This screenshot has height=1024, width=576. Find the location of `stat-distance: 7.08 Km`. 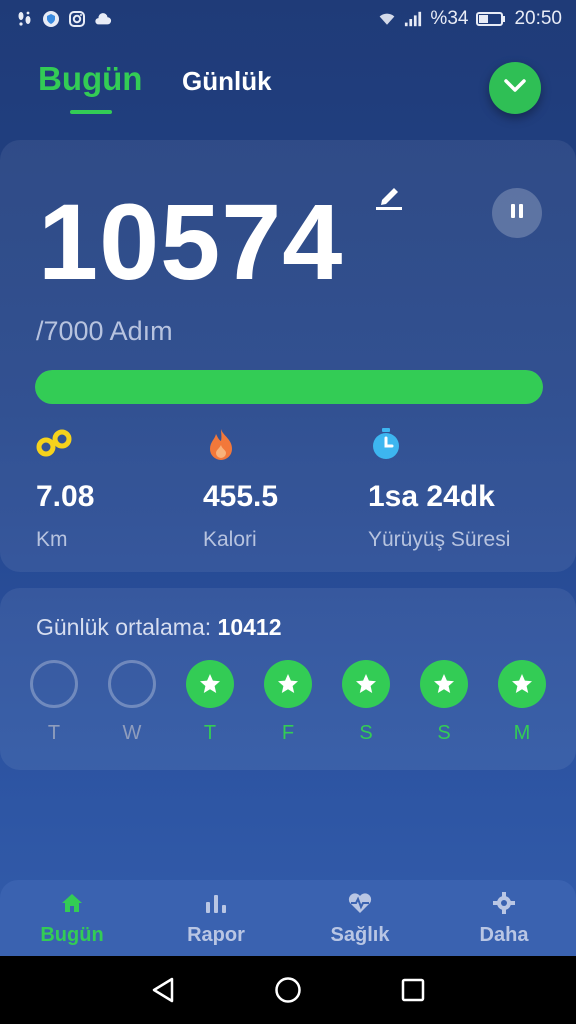

stat-distance: 7.08 Km is located at coordinates (65, 489).